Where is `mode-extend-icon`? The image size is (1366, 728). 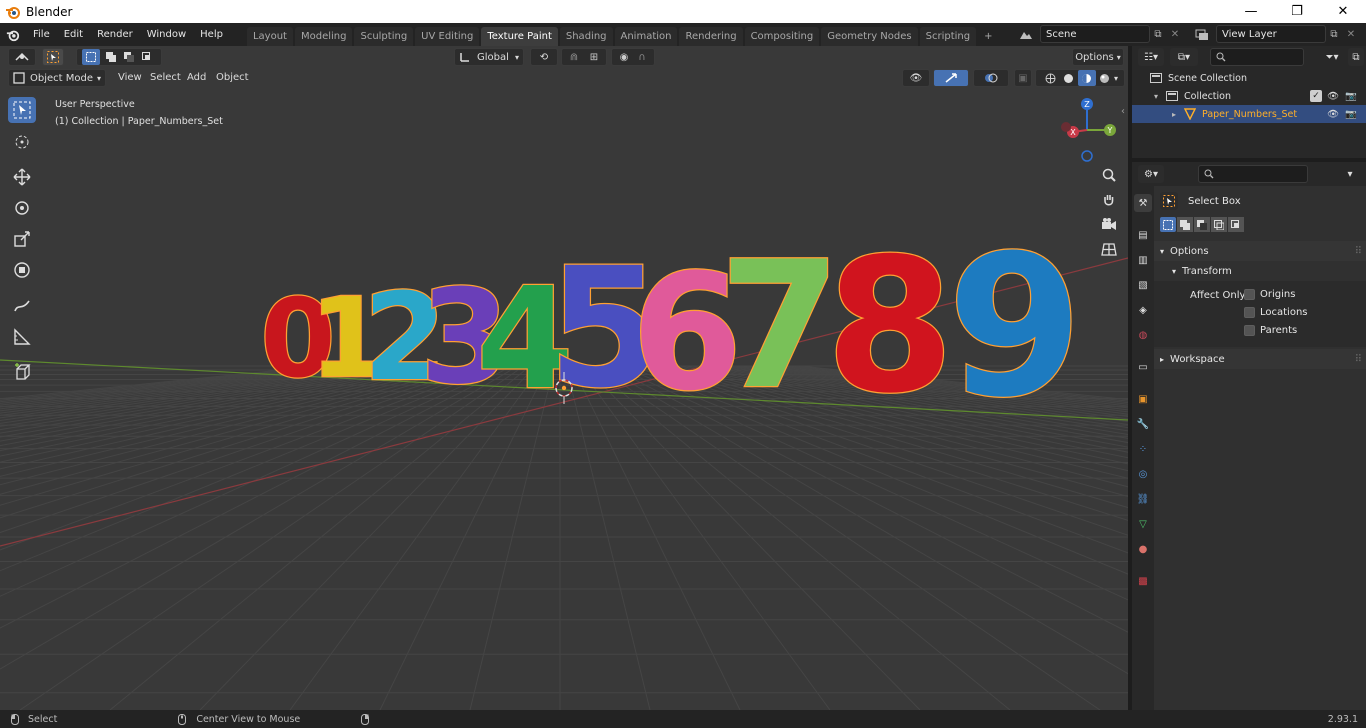 mode-extend-icon is located at coordinates (111, 57).